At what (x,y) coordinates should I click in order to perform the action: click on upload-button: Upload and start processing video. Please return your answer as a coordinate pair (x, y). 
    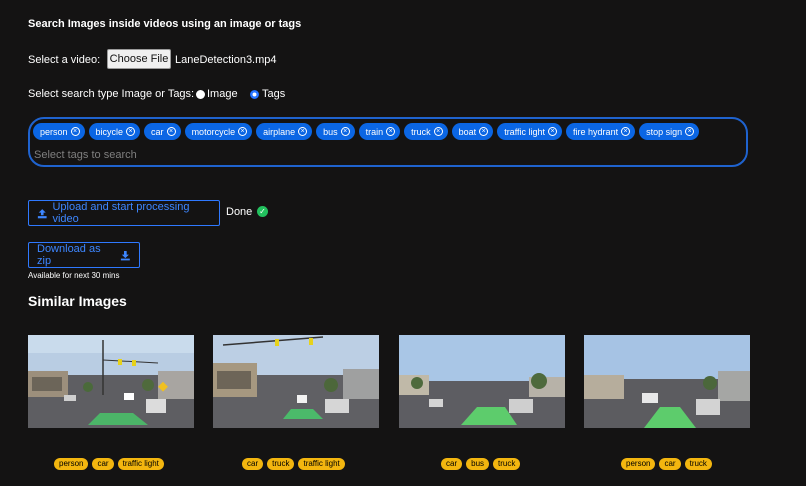
    Looking at the image, I should click on (124, 213).